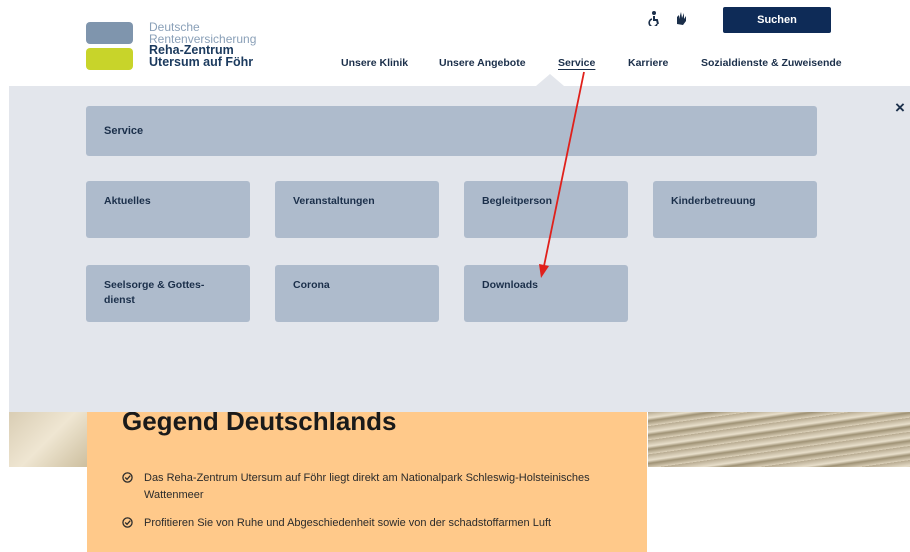 This screenshot has width=910, height=552. I want to click on menu-item-downloads: Downloads, so click(546, 293).